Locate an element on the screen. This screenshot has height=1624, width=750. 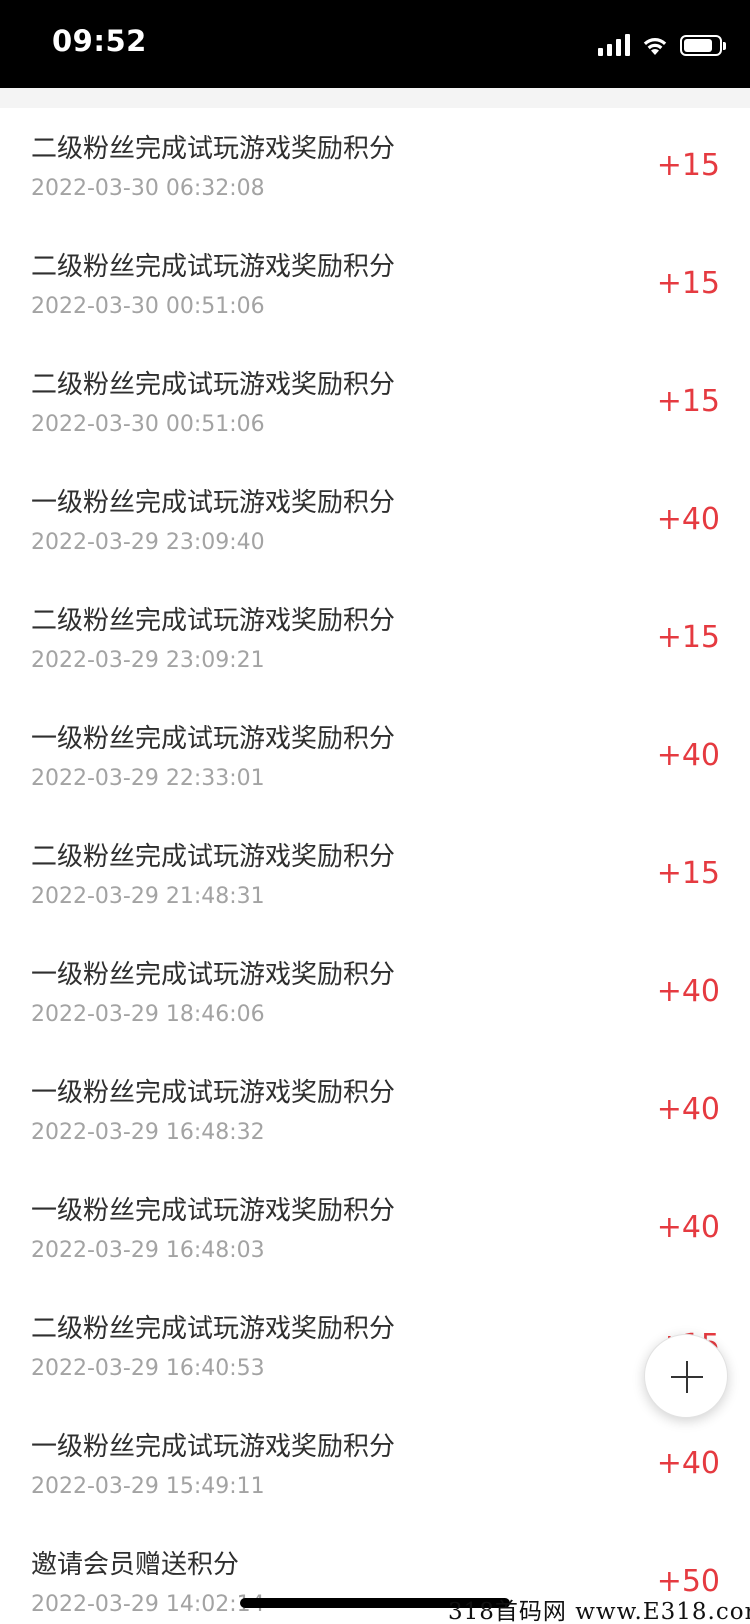
points-record-row: 二级粉丝完成试玩游戏奖励积分 2022-03-29 23:09:21 +15 is located at coordinates (375, 639).